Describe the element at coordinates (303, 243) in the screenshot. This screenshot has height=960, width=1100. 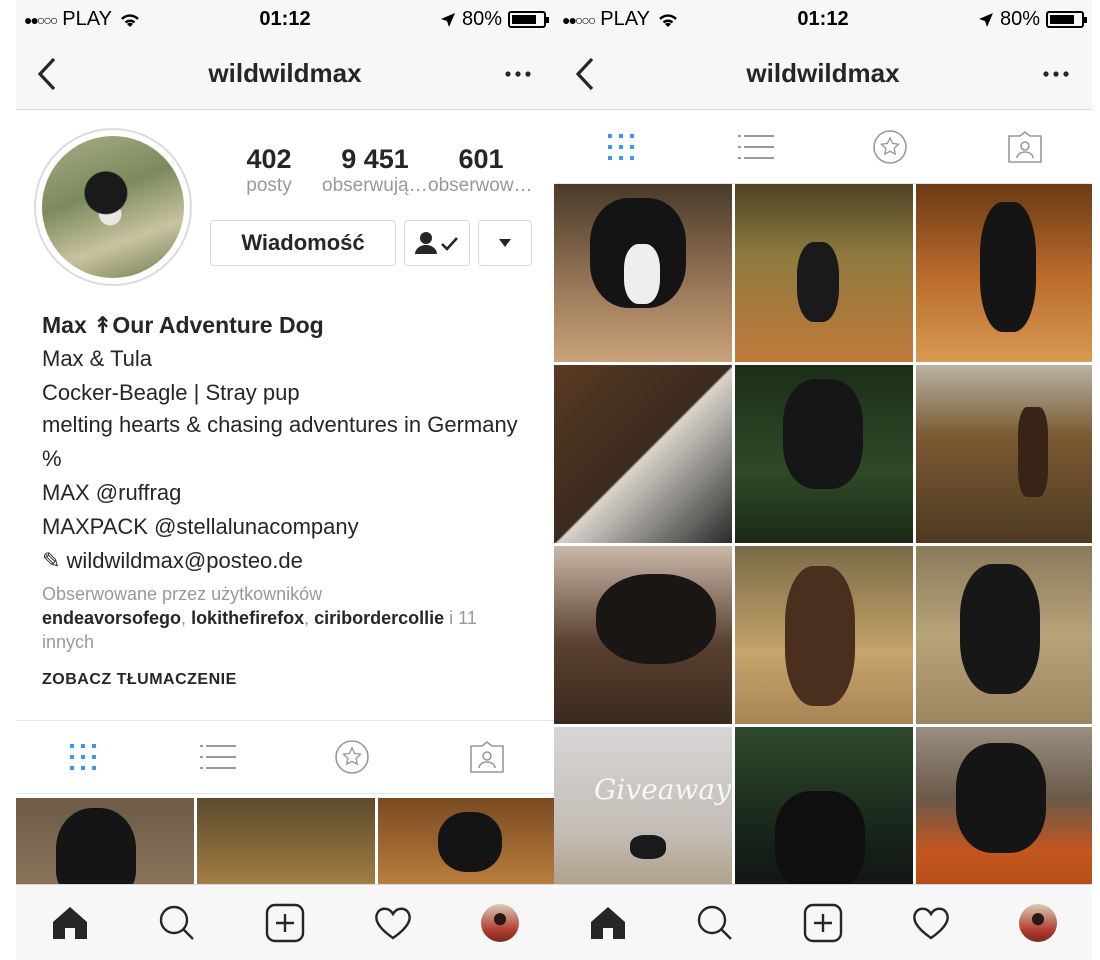
I see `message-button: Wiadomość` at that location.